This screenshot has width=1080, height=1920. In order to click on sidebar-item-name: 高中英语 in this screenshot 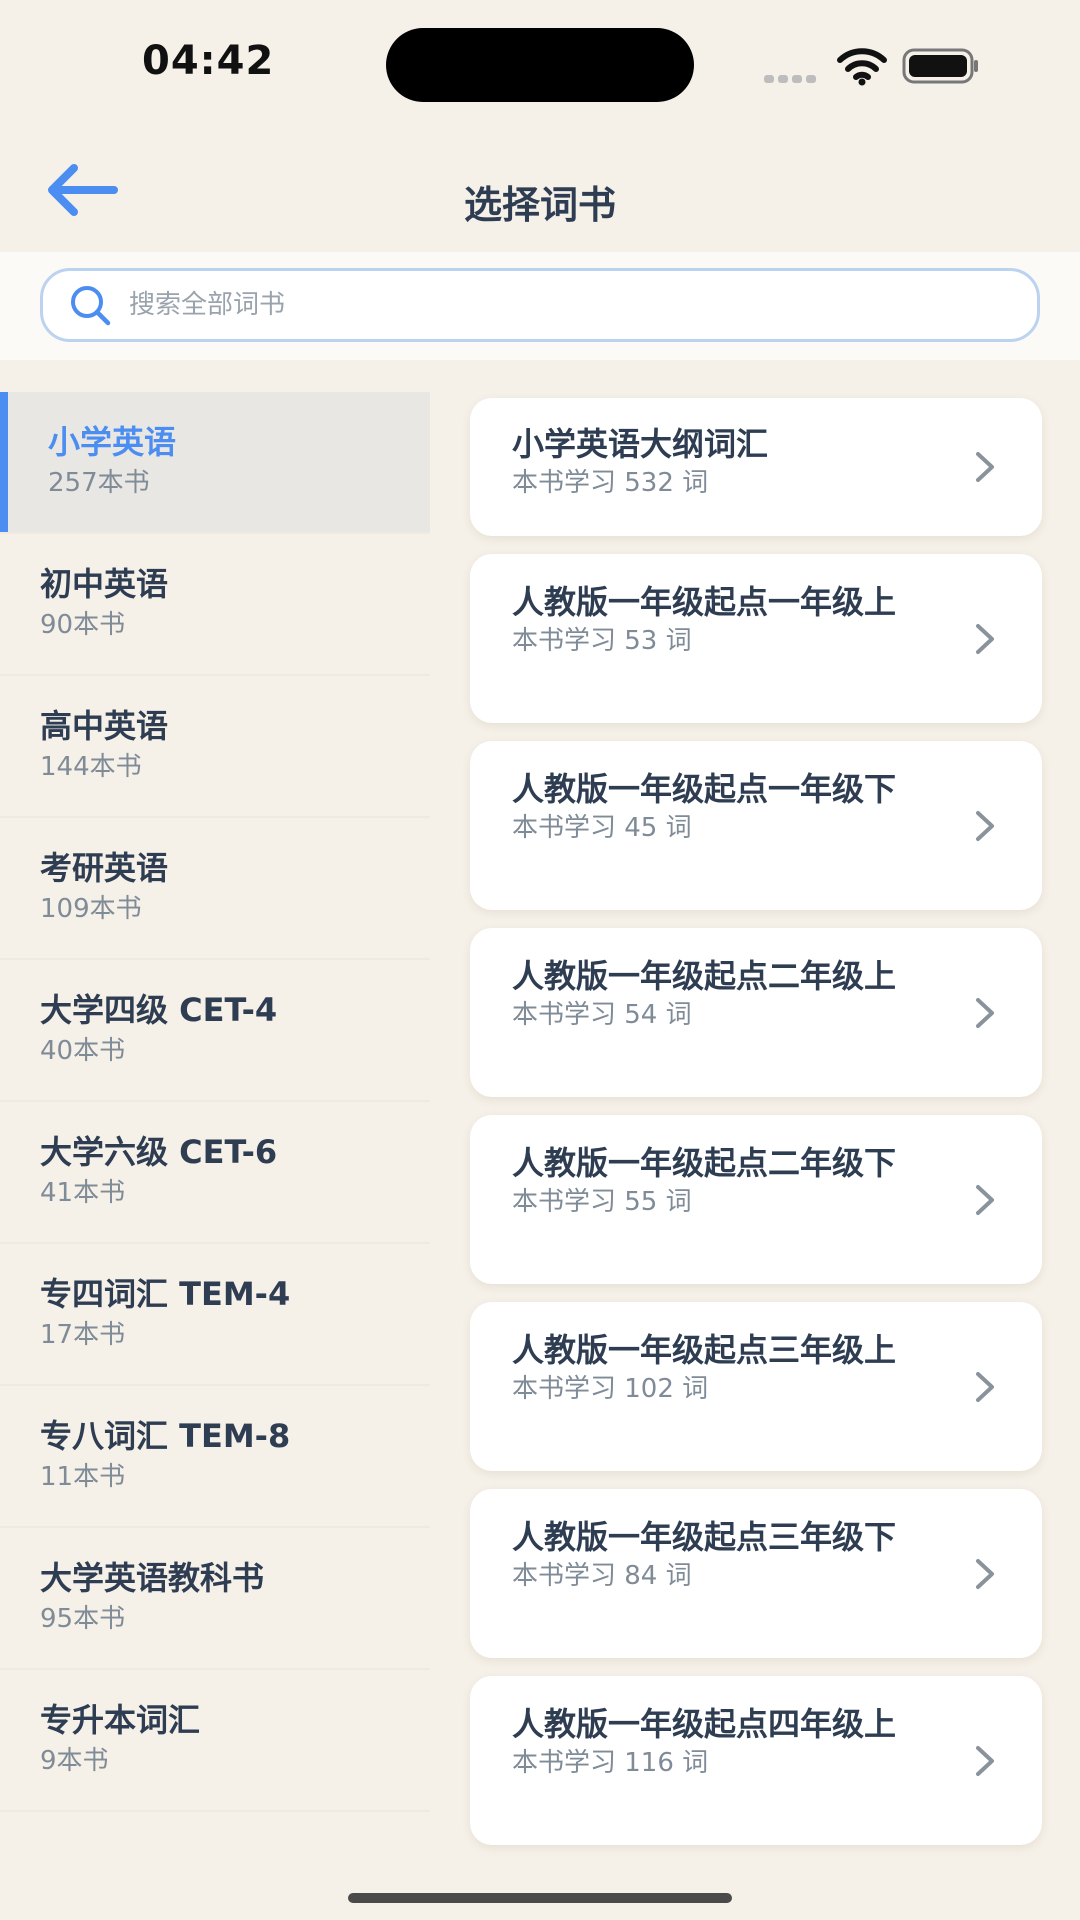, I will do `click(104, 726)`.